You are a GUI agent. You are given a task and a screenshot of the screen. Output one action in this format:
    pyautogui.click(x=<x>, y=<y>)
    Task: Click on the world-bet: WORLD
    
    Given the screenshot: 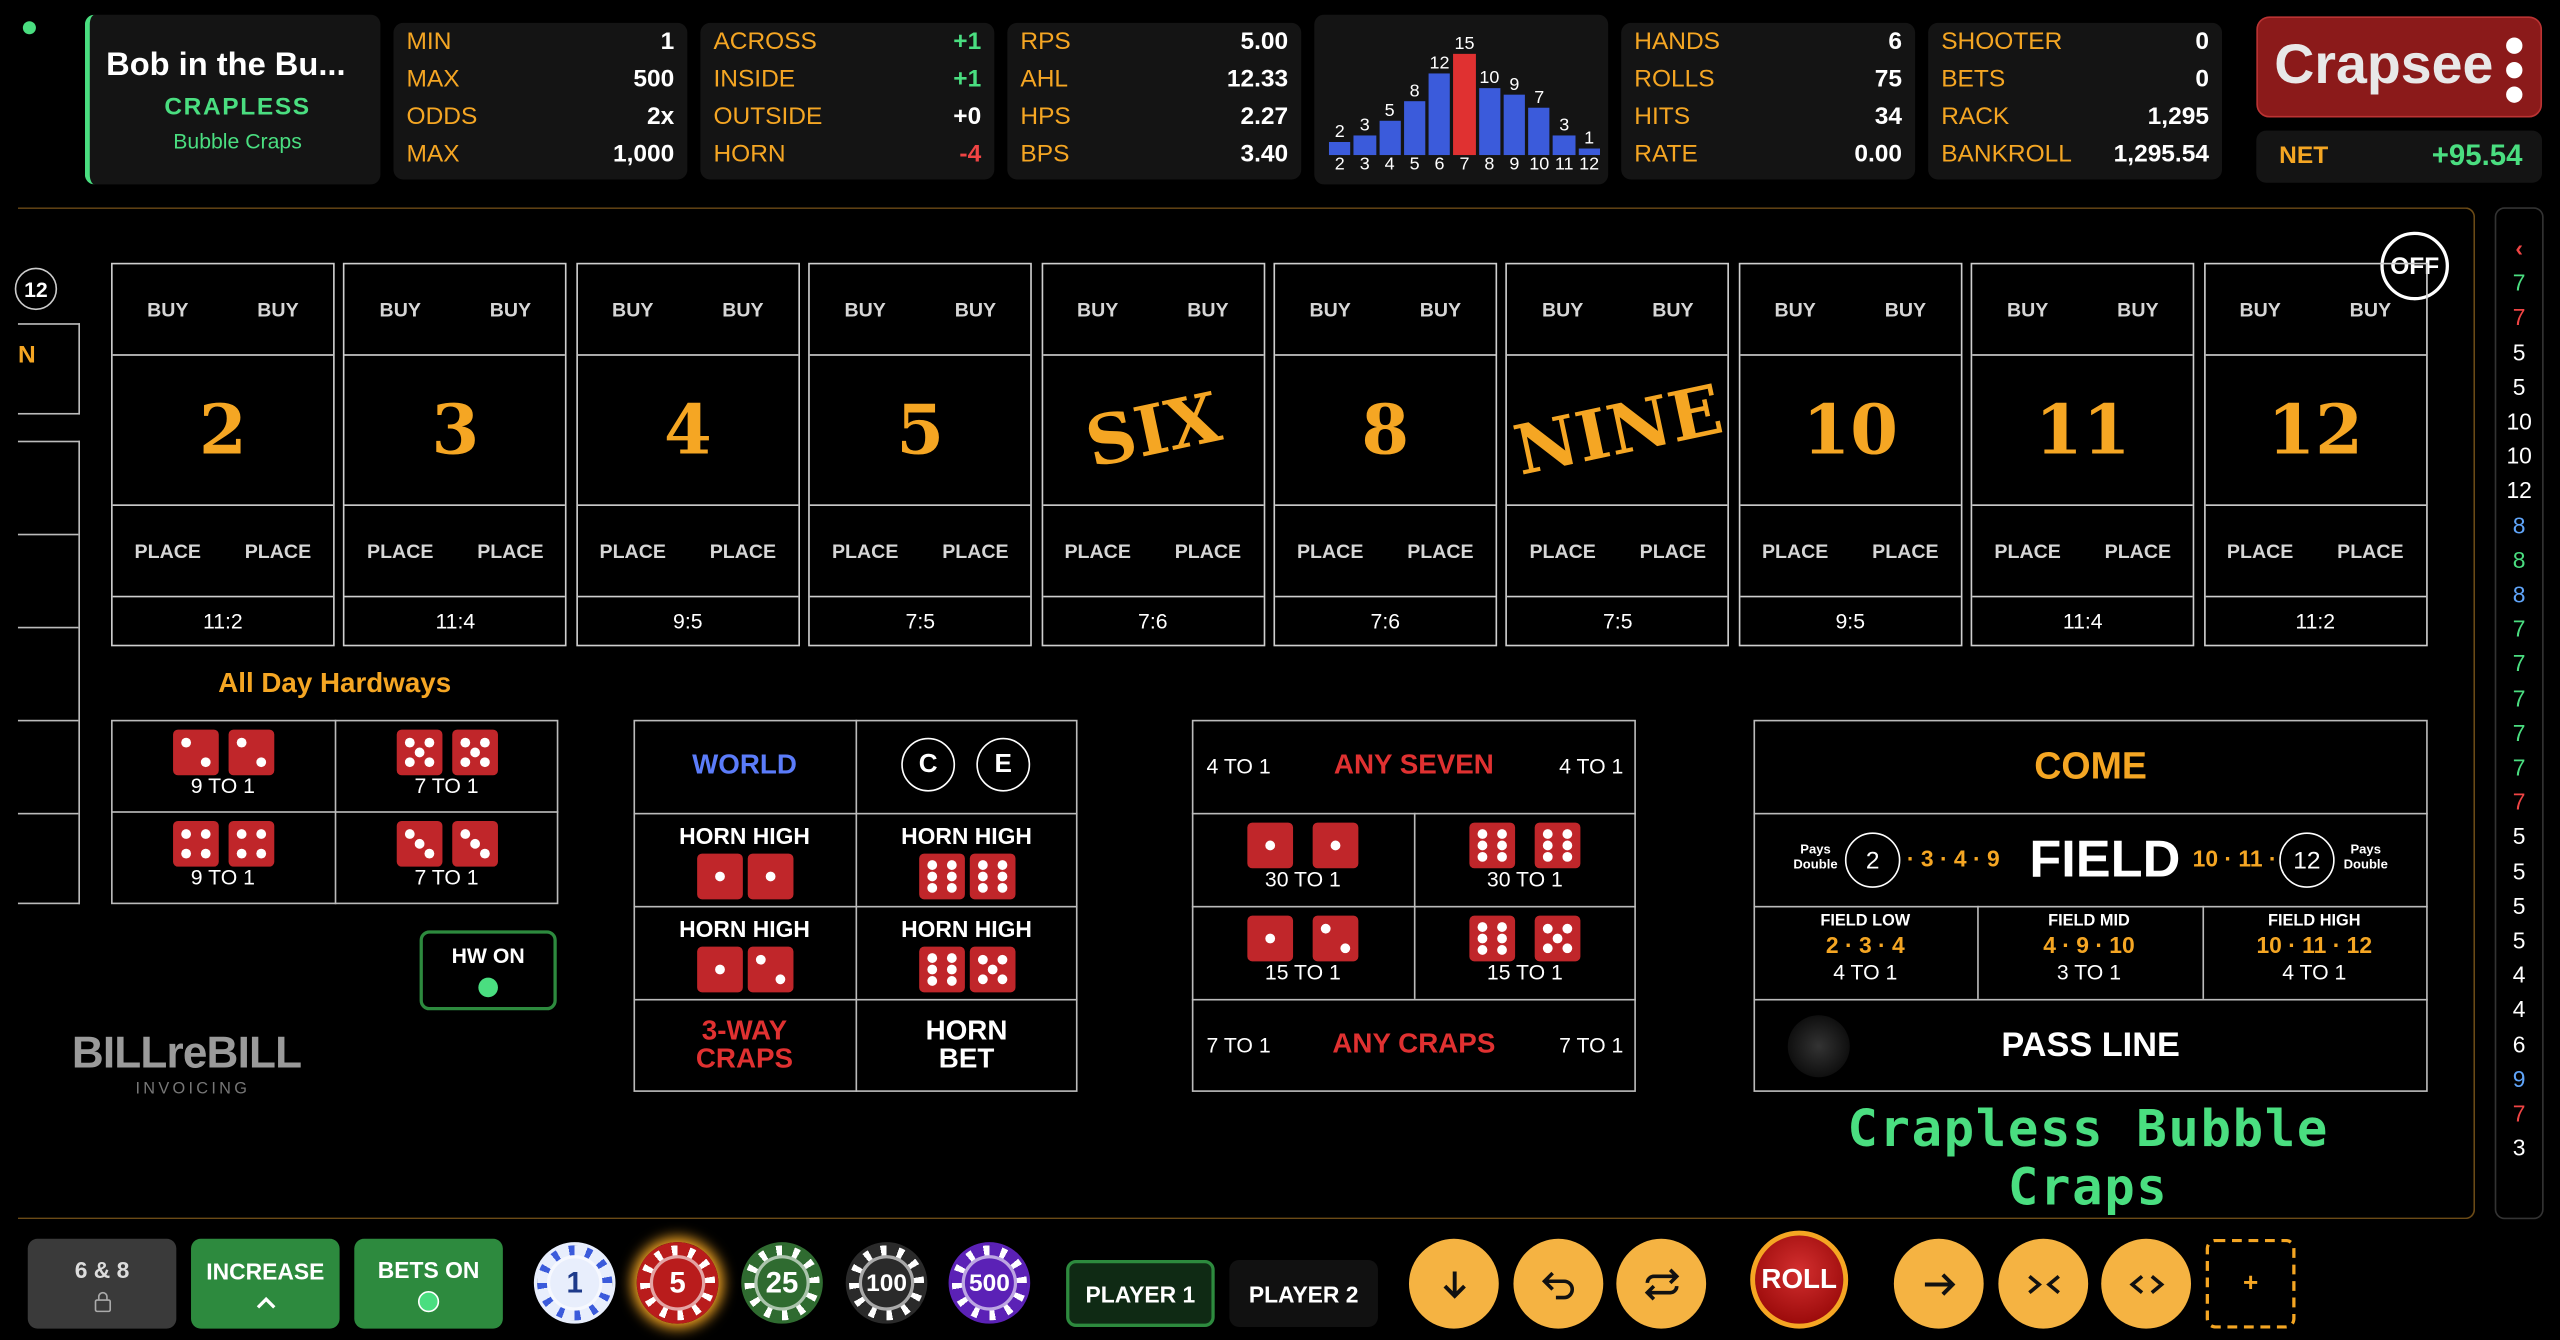 What is the action you would take?
    pyautogui.click(x=744, y=765)
    